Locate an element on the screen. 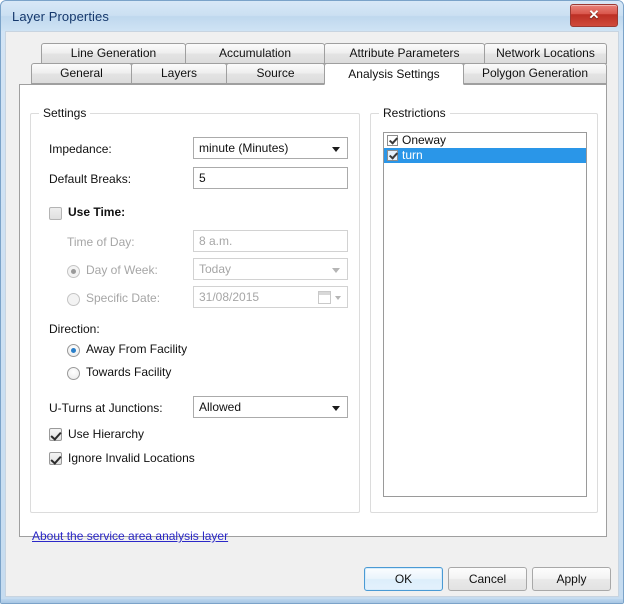  direction-away-radio is located at coordinates (73, 350).